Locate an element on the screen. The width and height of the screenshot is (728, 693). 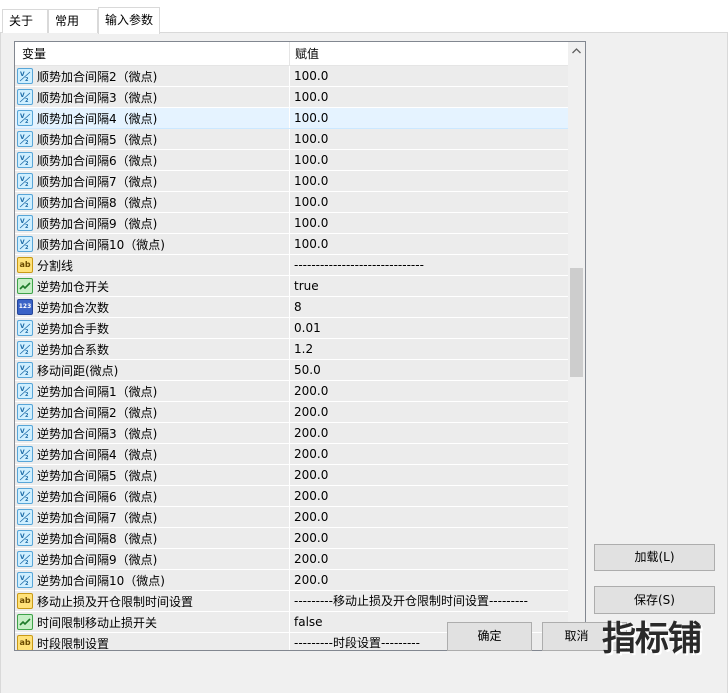
tab-common: 常用 is located at coordinates (73, 21).